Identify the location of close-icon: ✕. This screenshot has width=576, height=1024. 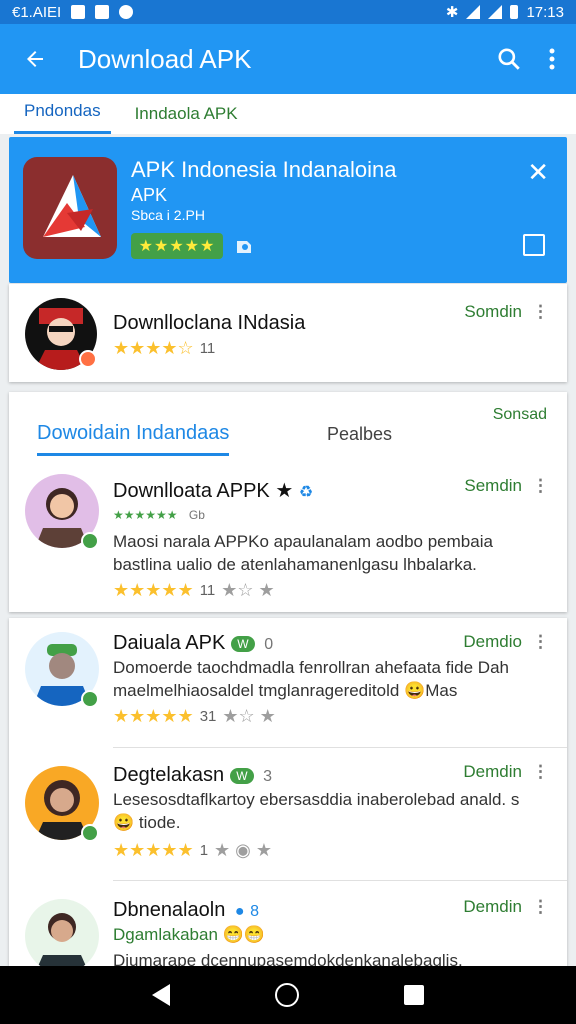
(538, 172).